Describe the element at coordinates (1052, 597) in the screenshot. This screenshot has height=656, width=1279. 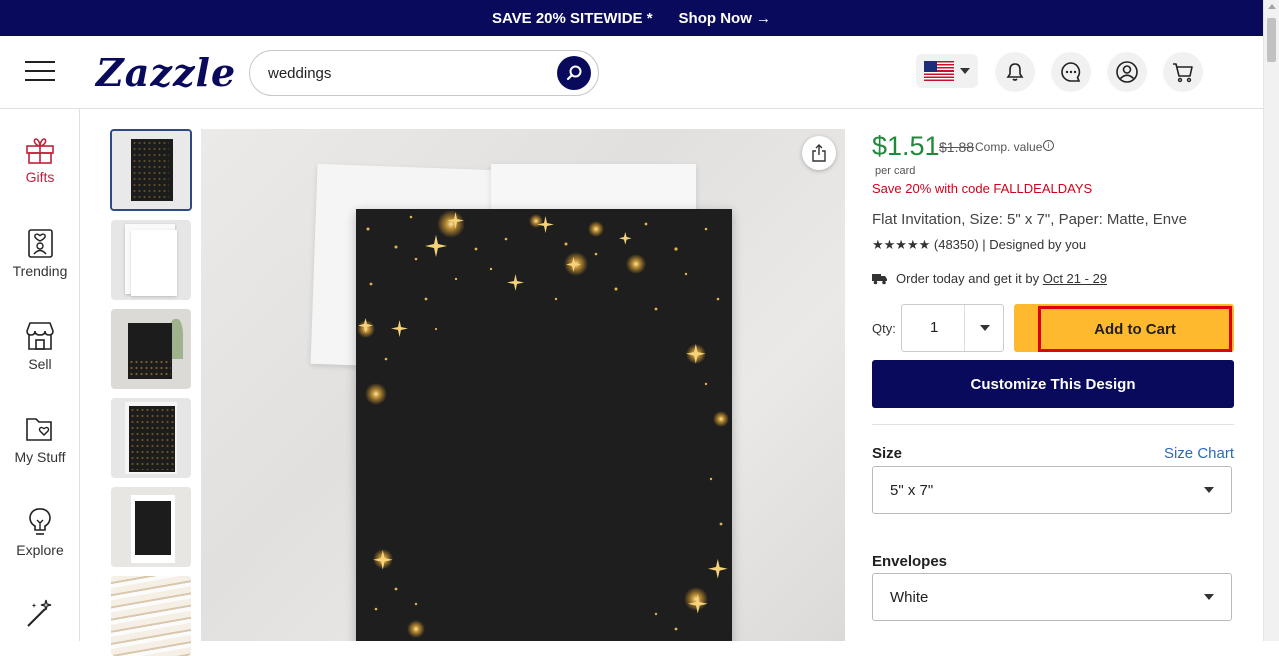
I see `envelopes-select: White` at that location.